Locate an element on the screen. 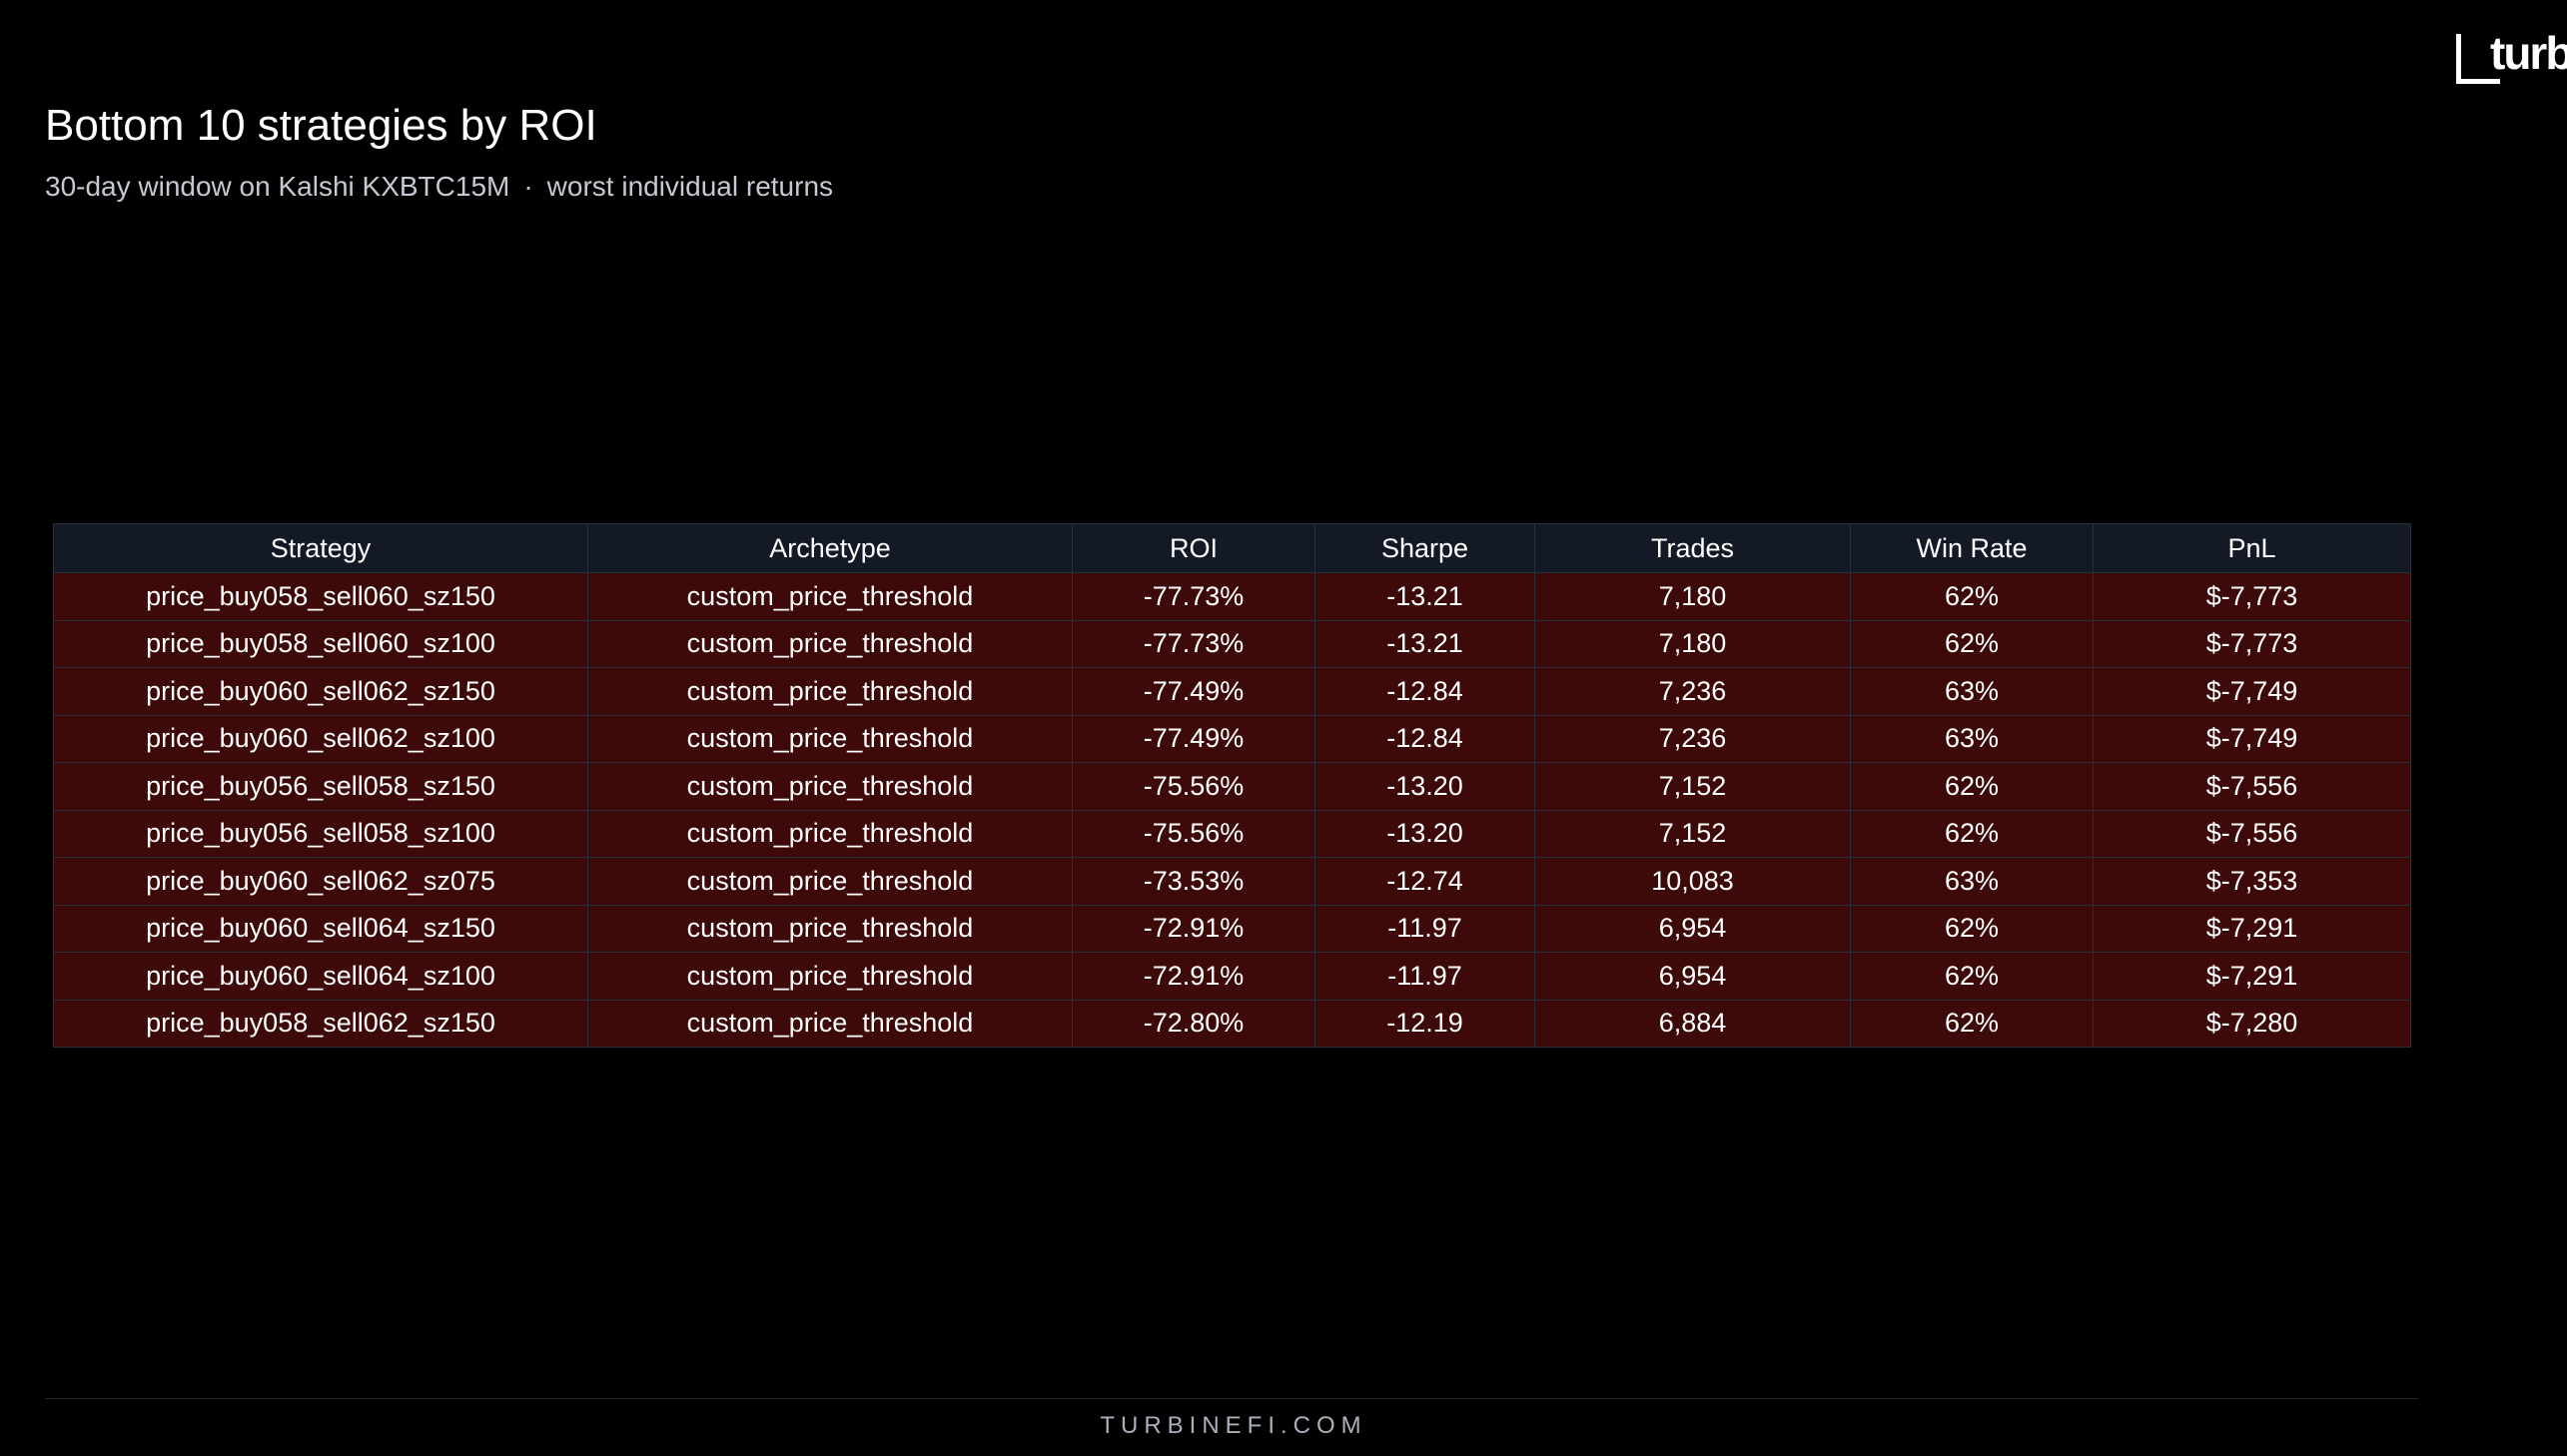 This screenshot has height=1456, width=2567. cell-strategy: price_buy060_sell062_sz100 is located at coordinates (320, 738).